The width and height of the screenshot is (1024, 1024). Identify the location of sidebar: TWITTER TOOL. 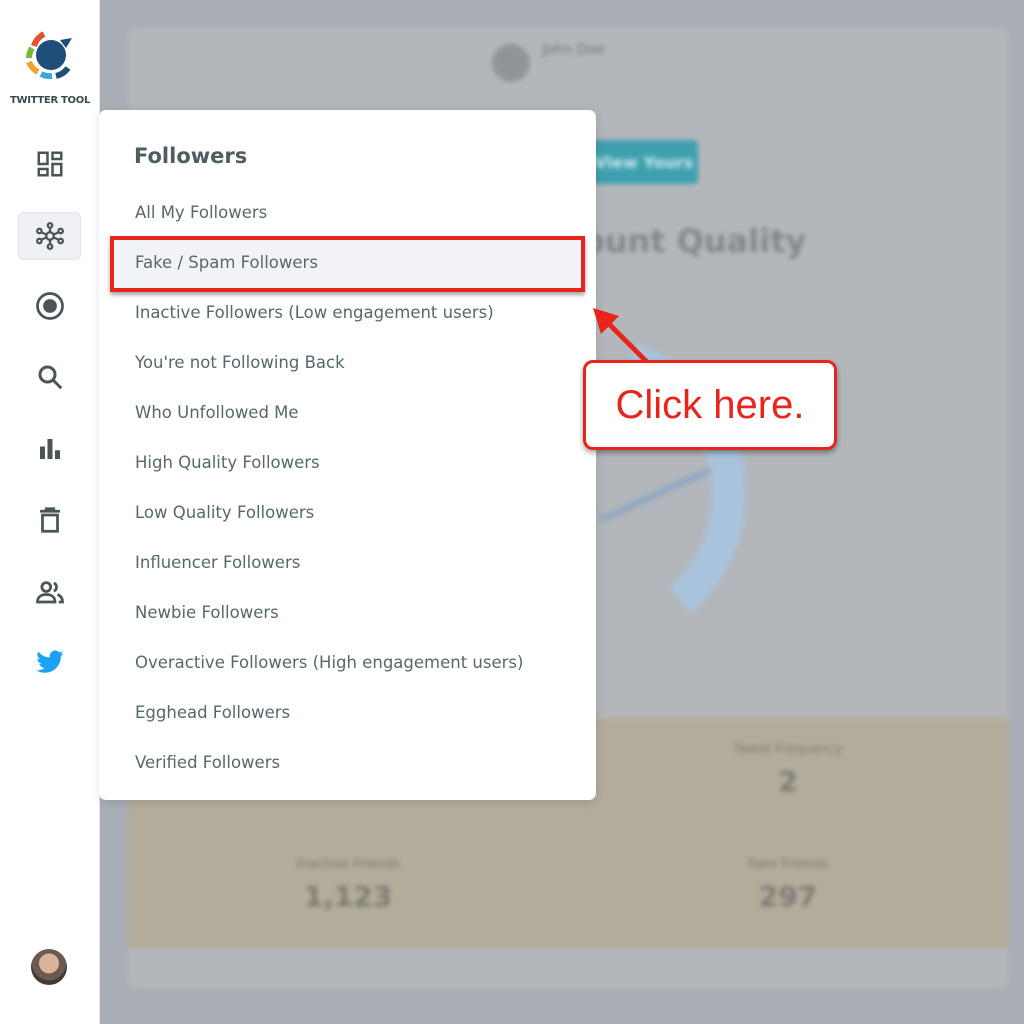
(50, 512).